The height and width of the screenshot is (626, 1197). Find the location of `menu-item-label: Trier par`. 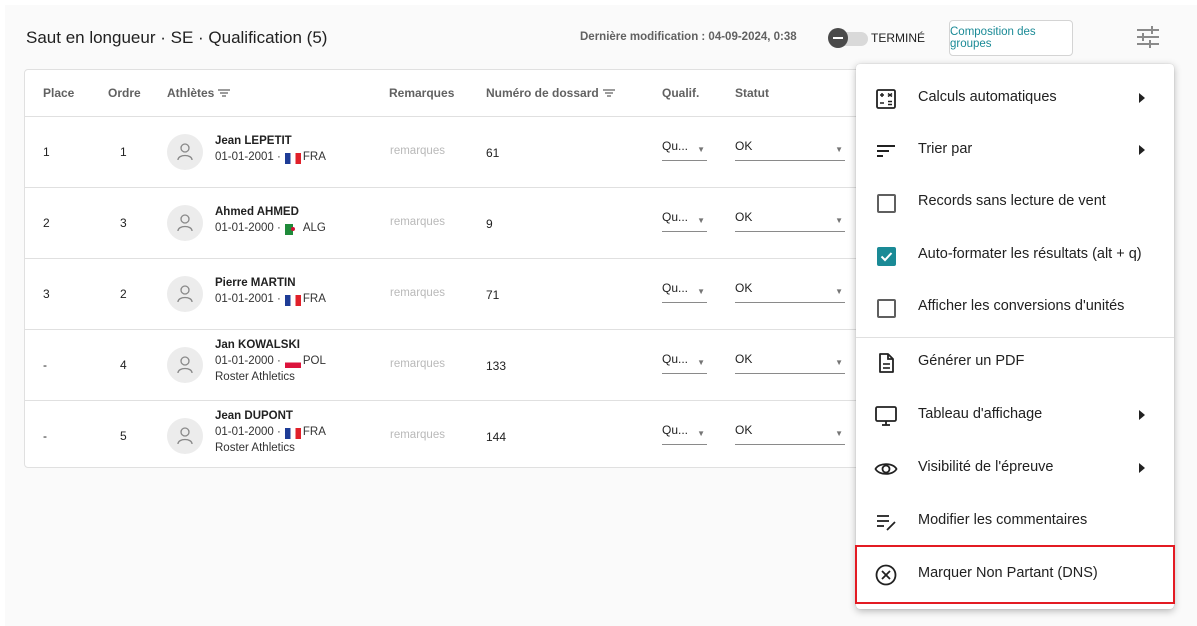

menu-item-label: Trier par is located at coordinates (945, 149).